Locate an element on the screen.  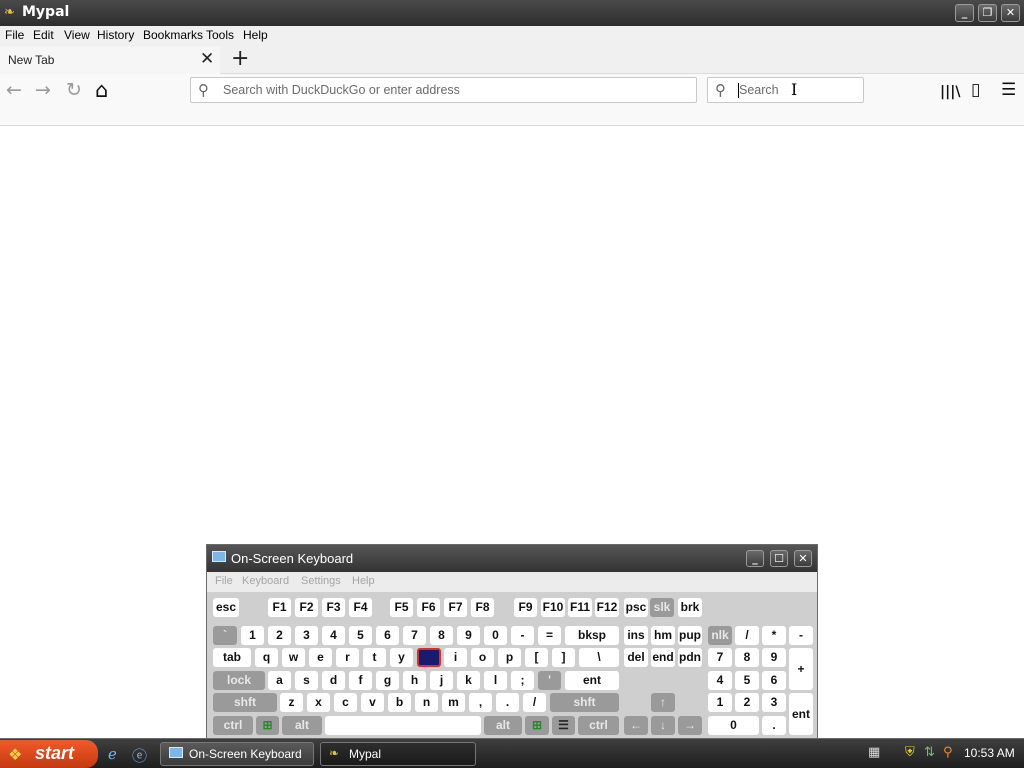
key-r: r is located at coordinates (347, 657).